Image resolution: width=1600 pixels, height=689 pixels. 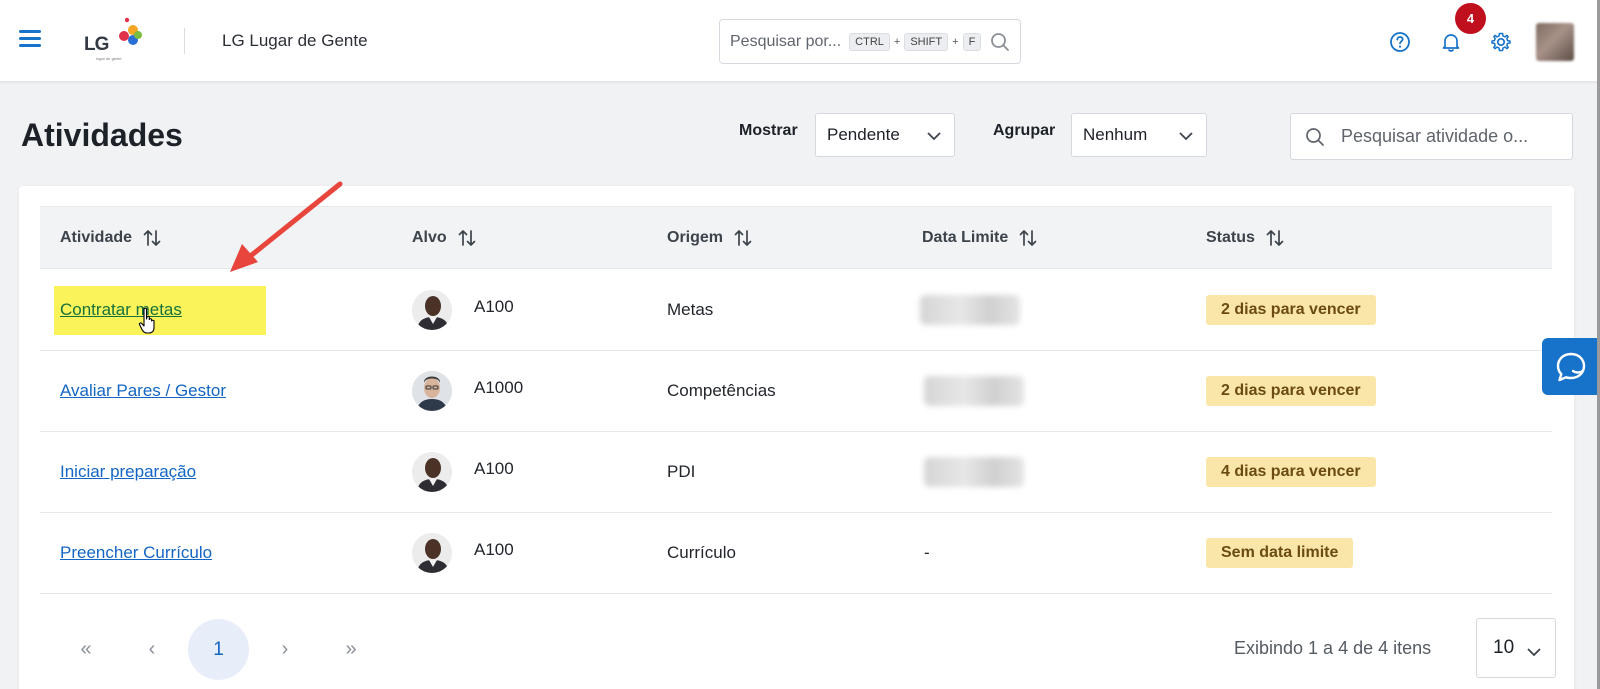 What do you see at coordinates (965, 237) in the screenshot?
I see `column-label: Data Limite` at bounding box center [965, 237].